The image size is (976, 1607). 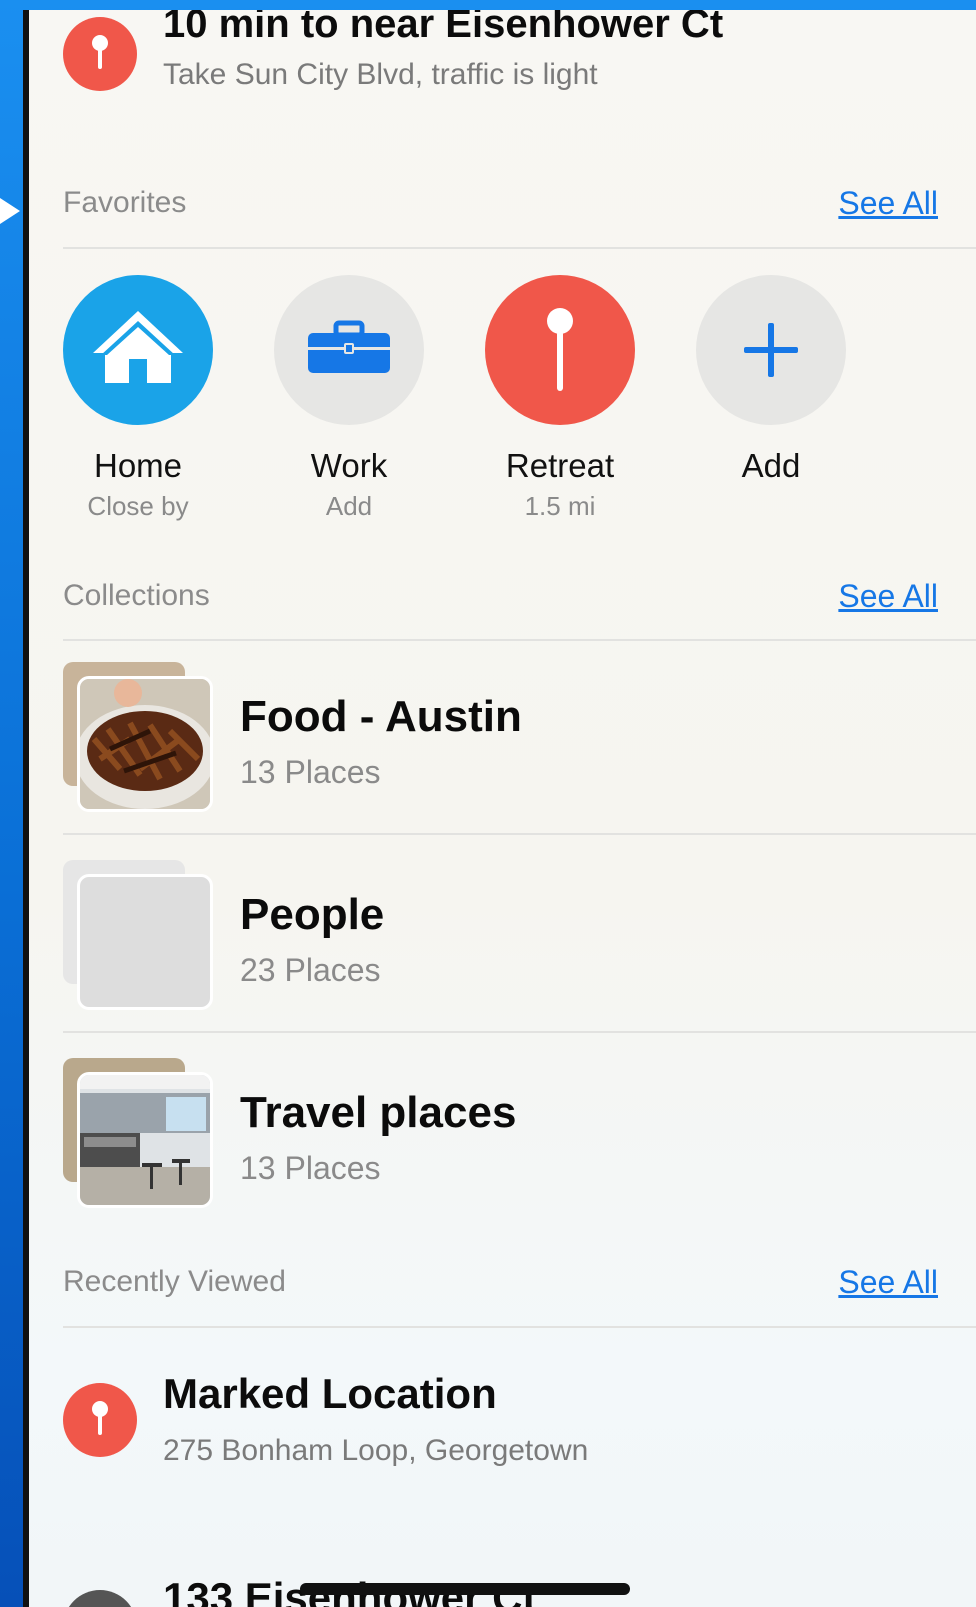 I want to click on collection-item: Travel places 13 Places, so click(x=502, y=1138).